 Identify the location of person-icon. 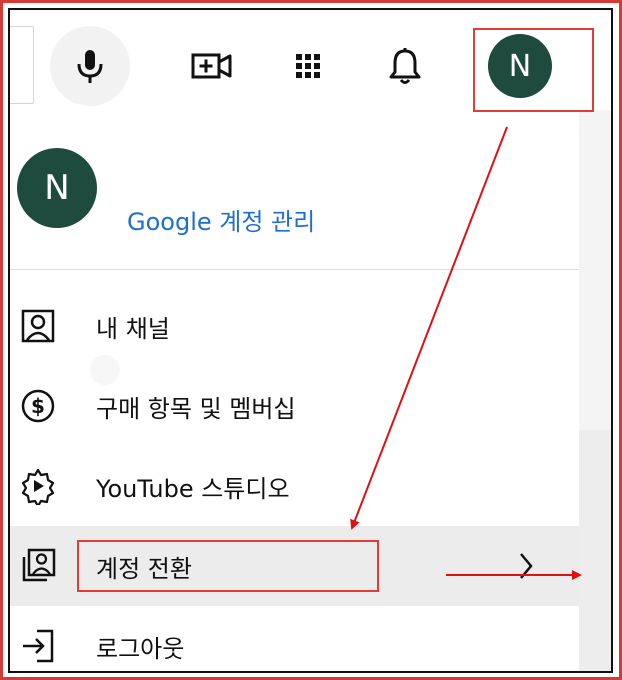
(38, 326).